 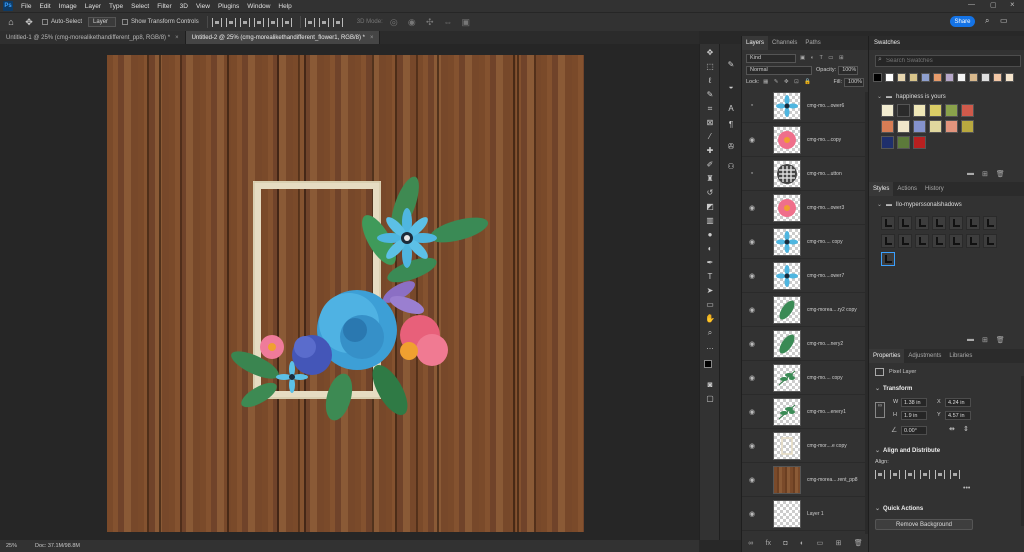 What do you see at coordinates (448, 22) in the screenshot?
I see `3d-slide-icon: ⇔` at bounding box center [448, 22].